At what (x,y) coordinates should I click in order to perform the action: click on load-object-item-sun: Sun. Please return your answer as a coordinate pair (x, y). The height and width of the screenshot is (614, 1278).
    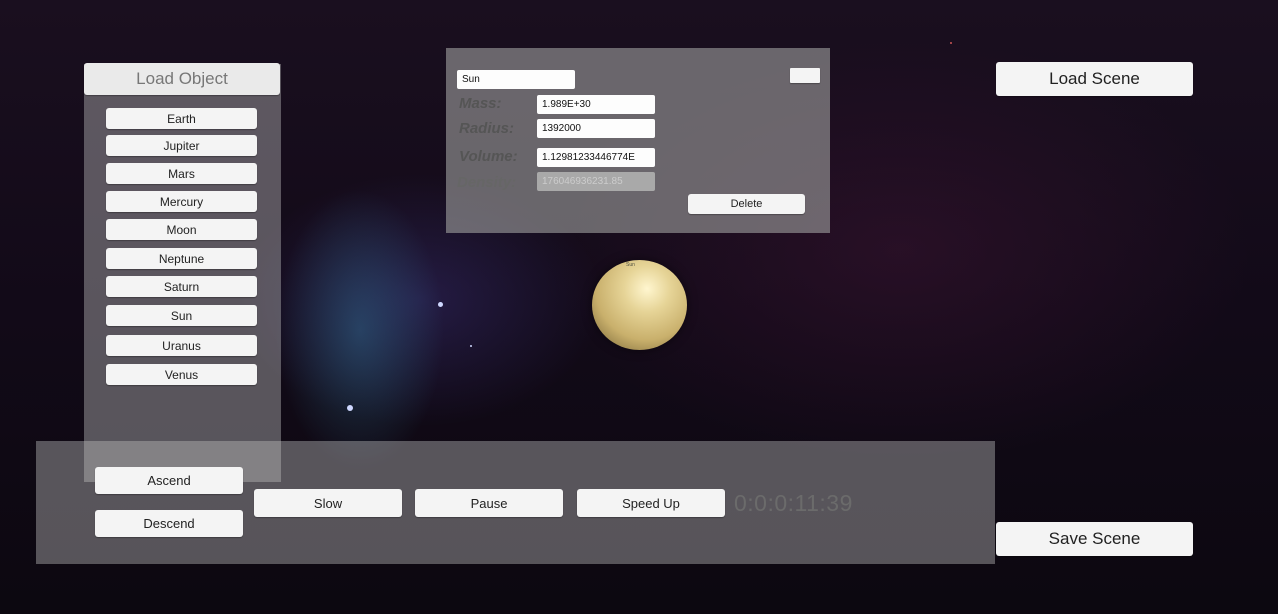
    Looking at the image, I should click on (181, 315).